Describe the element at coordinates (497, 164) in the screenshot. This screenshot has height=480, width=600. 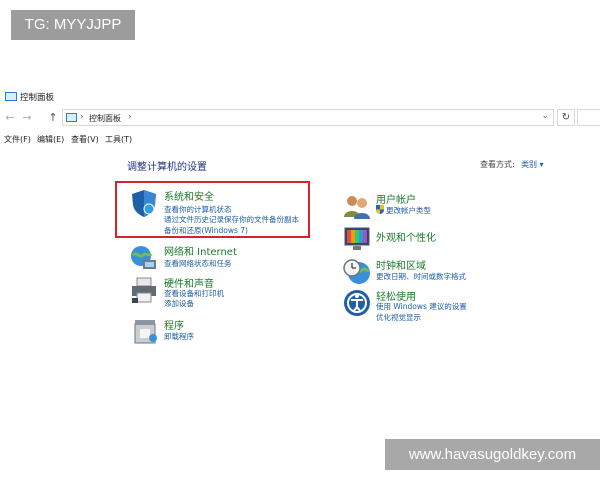
I see `view-by-label: 查看方式:` at that location.